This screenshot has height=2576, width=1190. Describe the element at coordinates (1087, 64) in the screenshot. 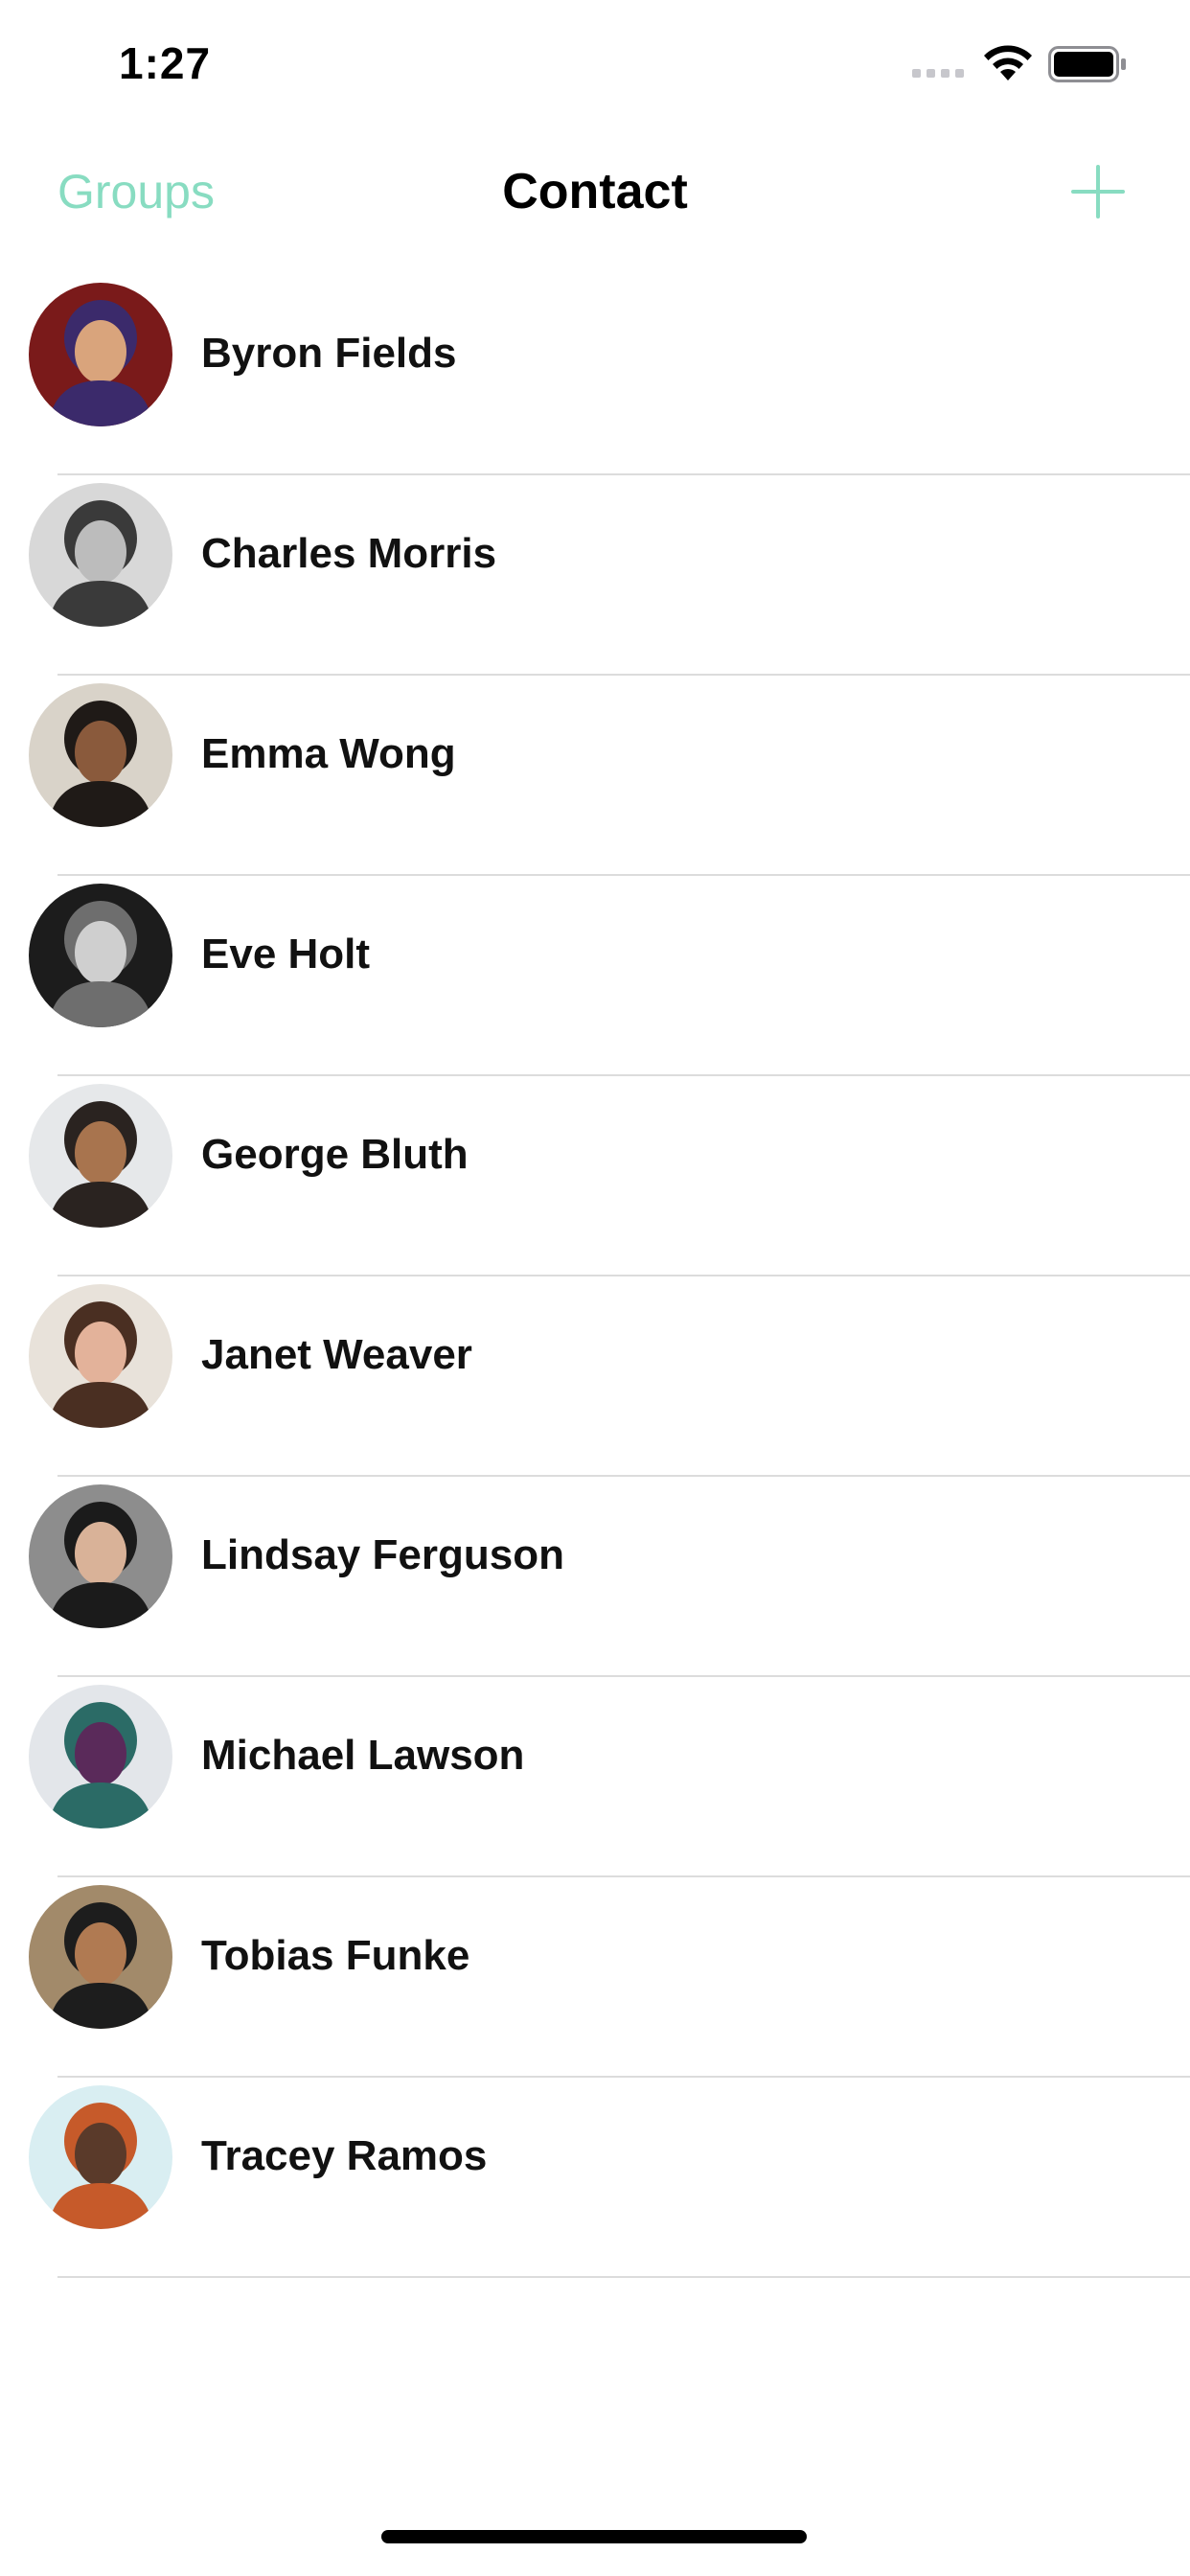

I see `battery-icon` at that location.